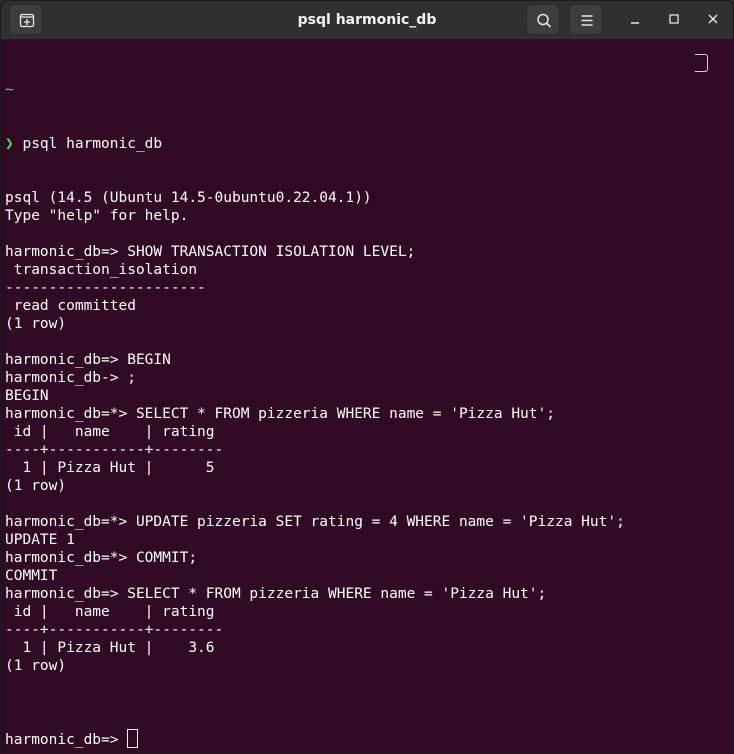 Image resolution: width=734 pixels, height=754 pixels. What do you see at coordinates (9, 90) in the screenshot?
I see `cwd-tilde: ~` at bounding box center [9, 90].